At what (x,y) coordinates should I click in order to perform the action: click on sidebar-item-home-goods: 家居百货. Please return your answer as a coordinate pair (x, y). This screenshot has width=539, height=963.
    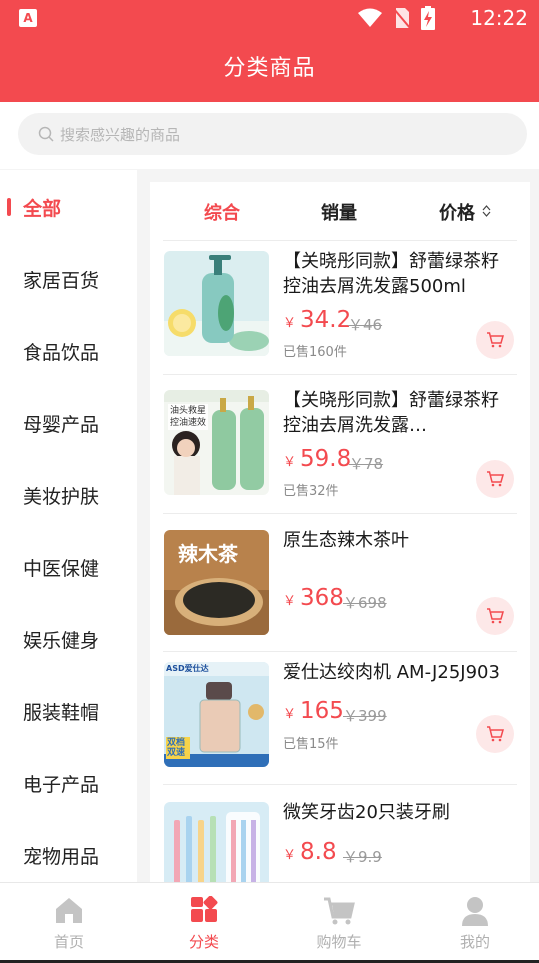
    Looking at the image, I should click on (68, 278).